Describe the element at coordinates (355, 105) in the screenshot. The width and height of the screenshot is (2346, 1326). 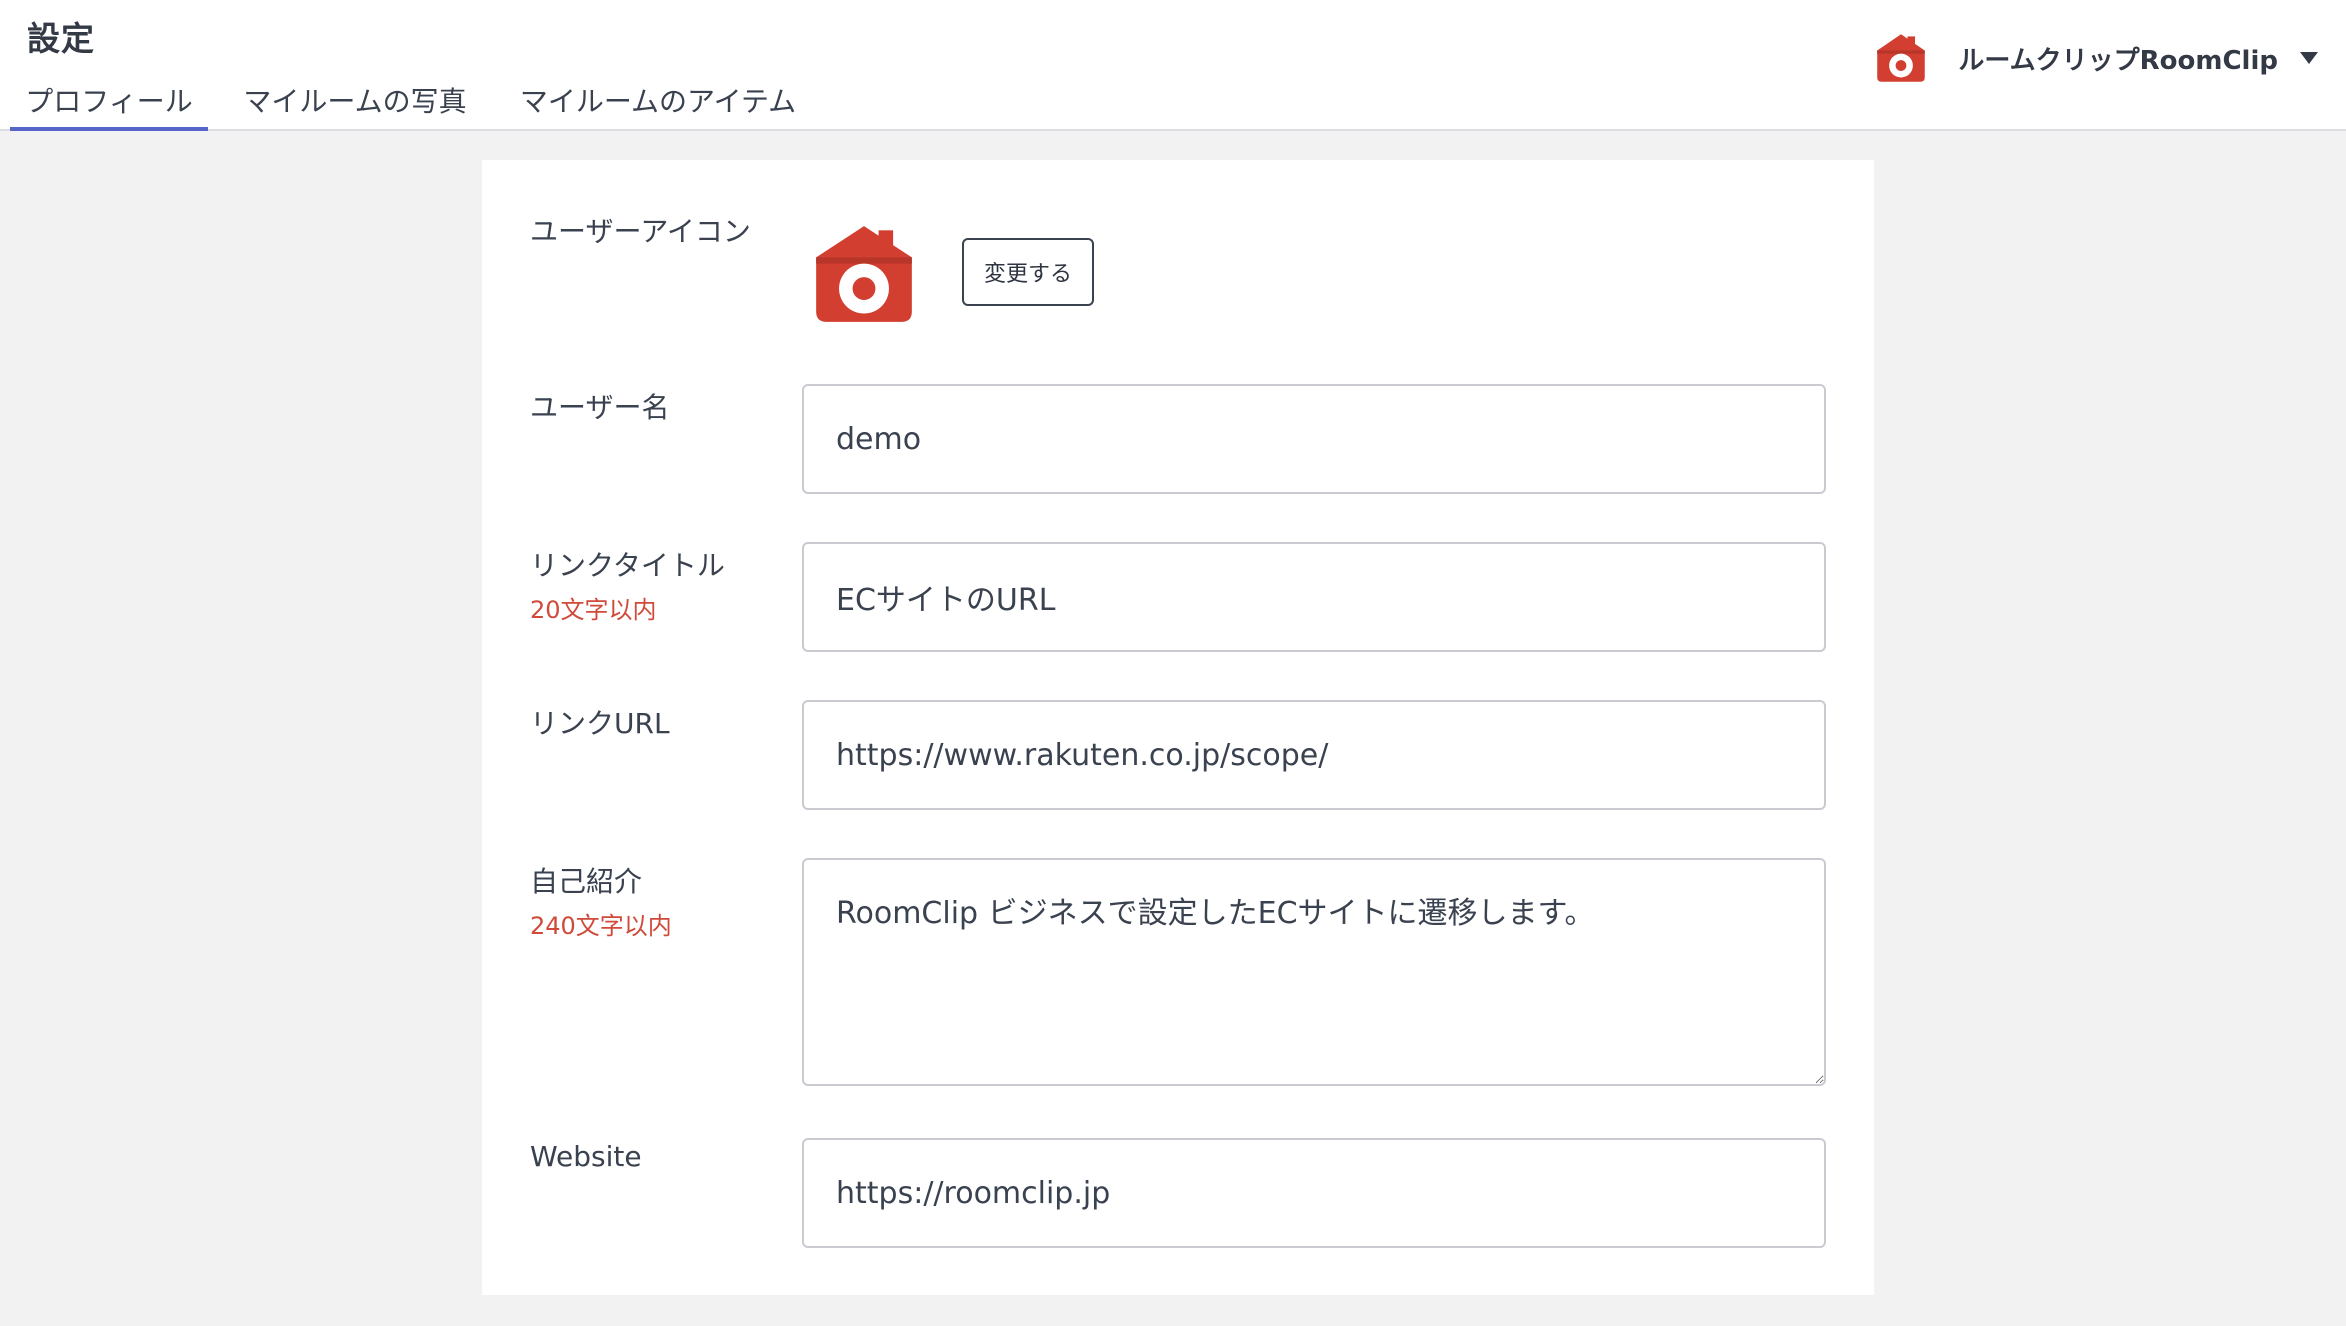
I see `tab-my-room-photos: マイルームの写真` at that location.